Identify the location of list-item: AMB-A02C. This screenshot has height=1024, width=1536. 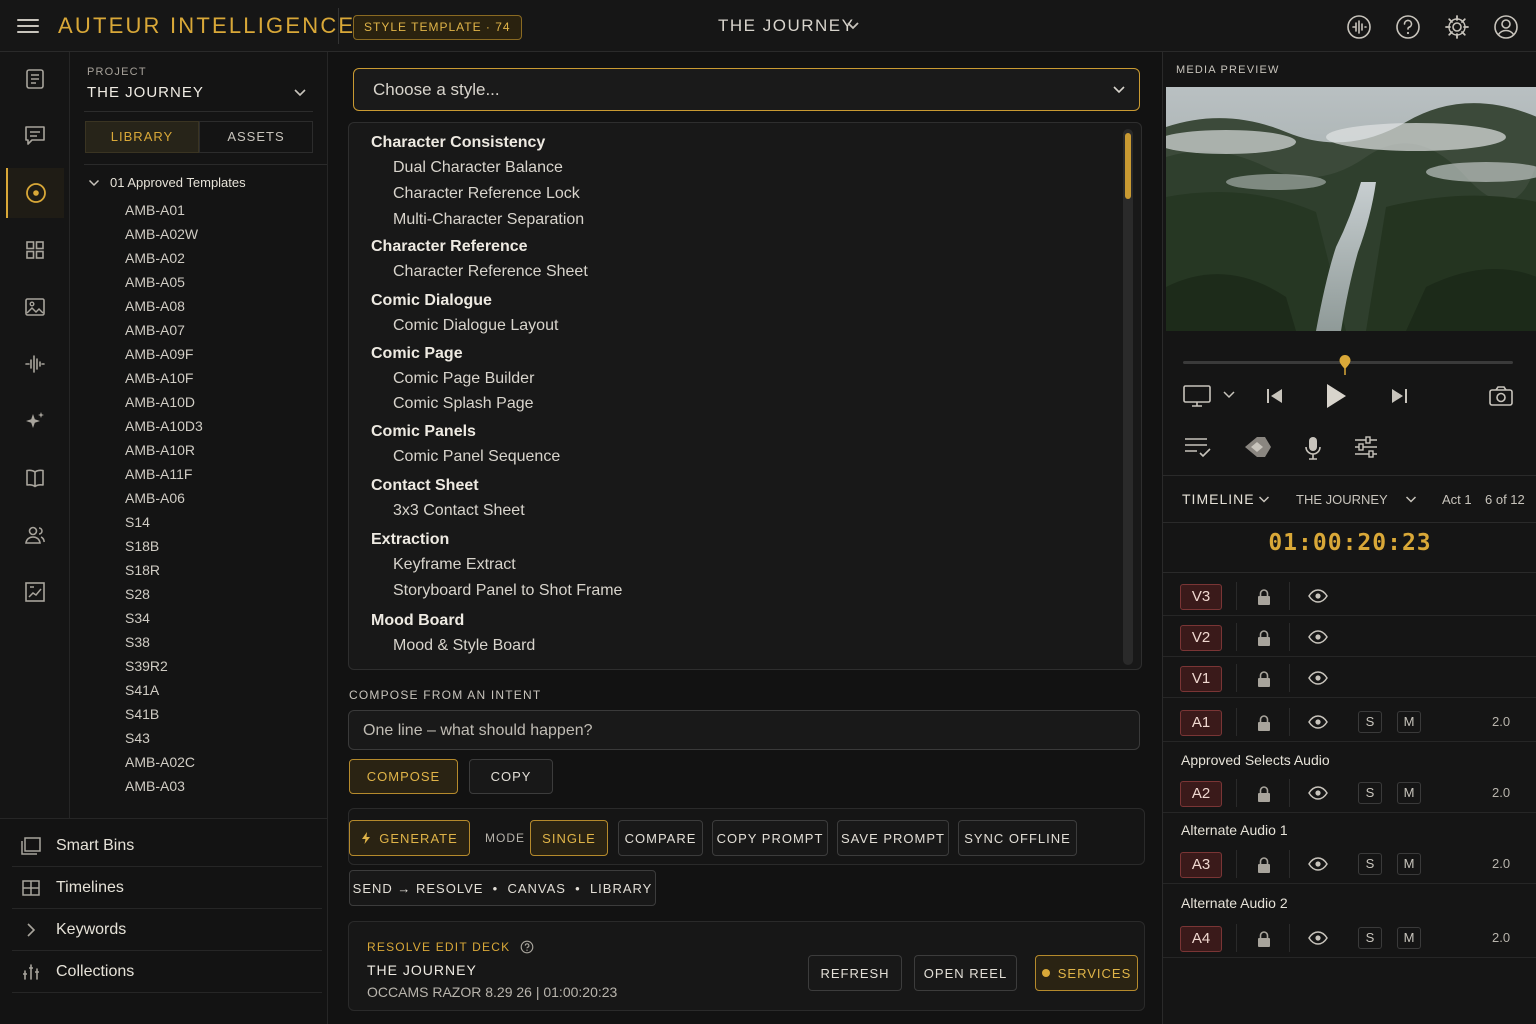
(164, 762).